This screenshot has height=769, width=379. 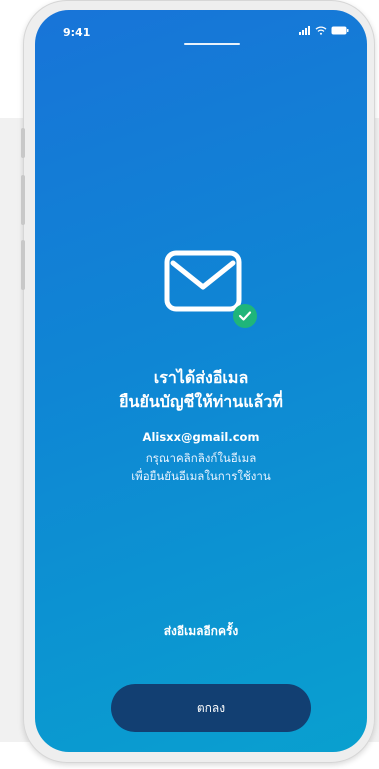 I want to click on description-line-1: กรุณาคลิกลิงก์ในอีเมล, so click(x=201, y=458).